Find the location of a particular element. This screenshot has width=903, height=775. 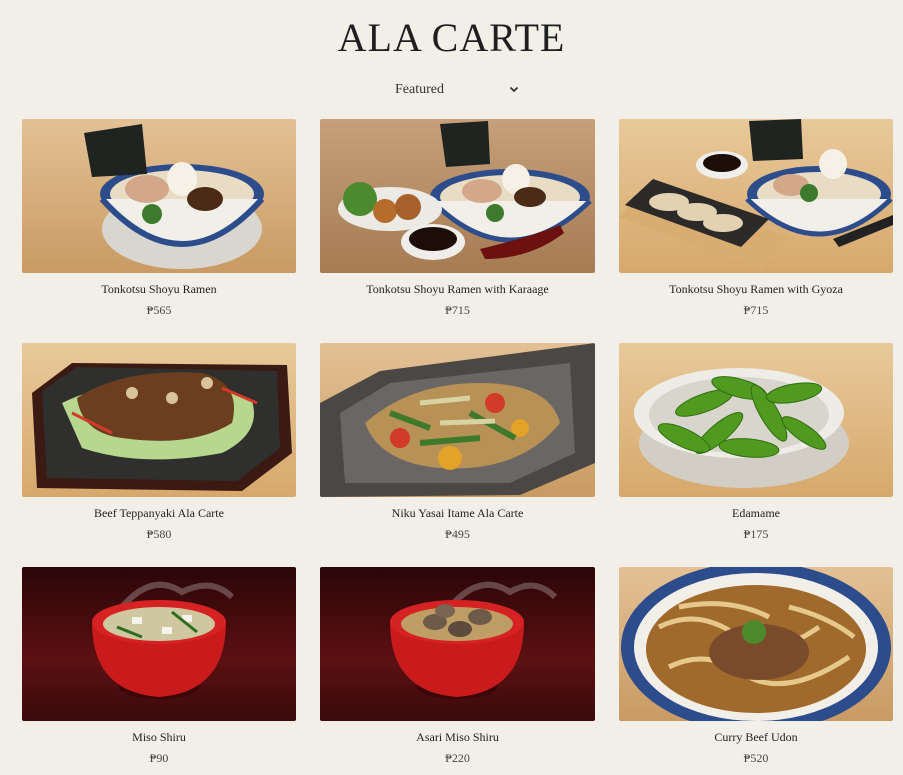

edamame-bowl-icon is located at coordinates (756, 420).